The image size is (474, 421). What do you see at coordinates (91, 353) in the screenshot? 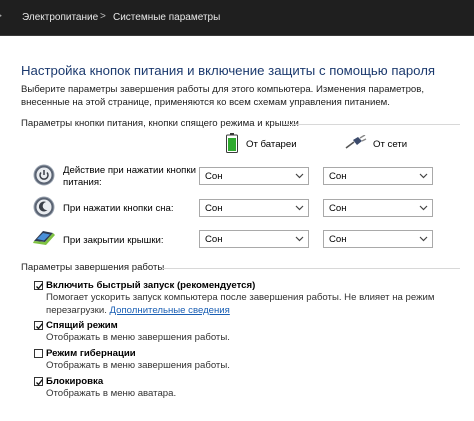
I see `hibernate-label: Режим гибернации` at bounding box center [91, 353].